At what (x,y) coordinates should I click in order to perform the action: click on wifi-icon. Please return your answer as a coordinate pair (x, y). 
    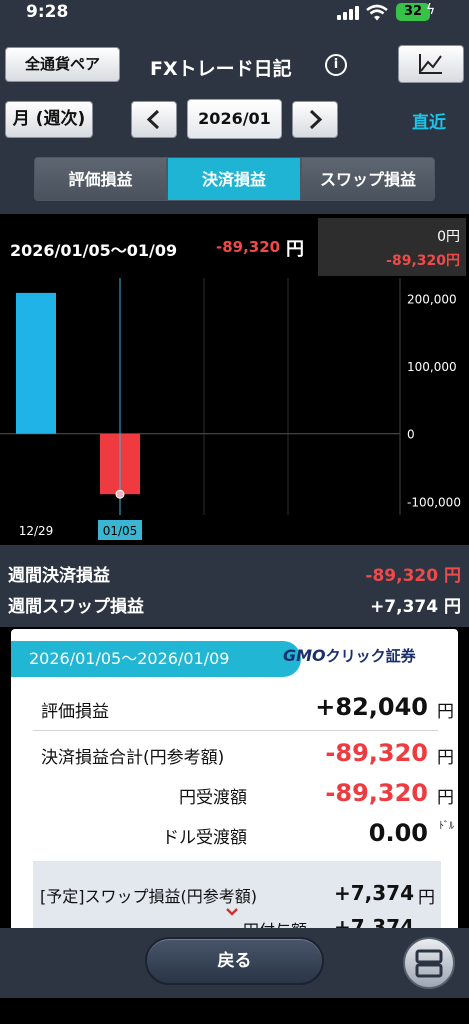
    Looking at the image, I should click on (377, 12).